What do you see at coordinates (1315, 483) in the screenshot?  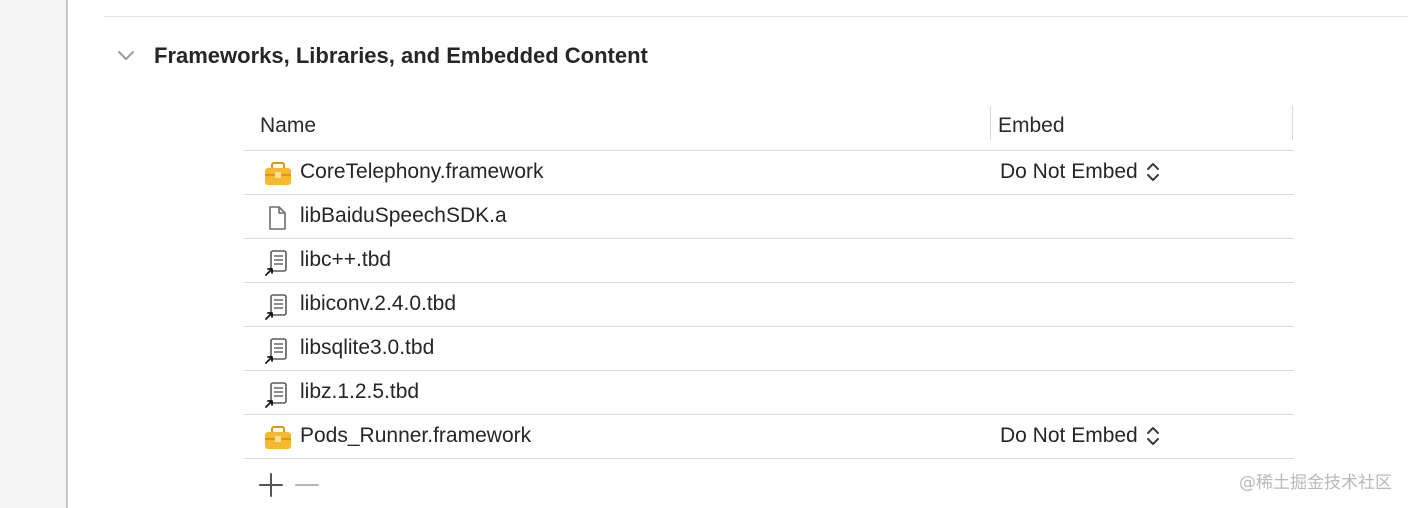 I see `watermark: @稀土掘金技术社区` at bounding box center [1315, 483].